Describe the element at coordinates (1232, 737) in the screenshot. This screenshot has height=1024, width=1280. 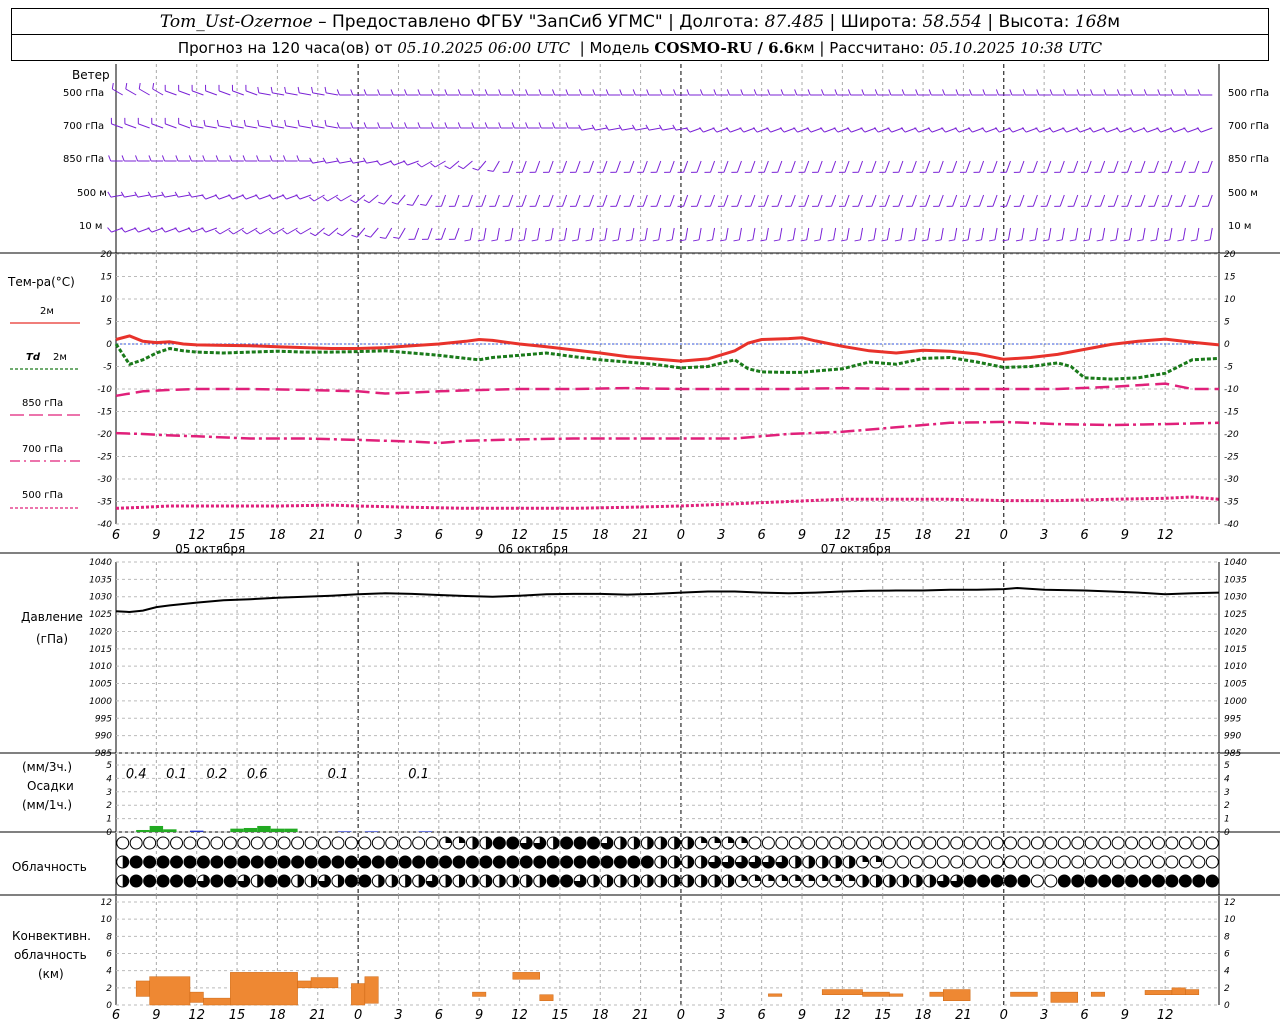
I see `pressure-tick-right: 990` at that location.